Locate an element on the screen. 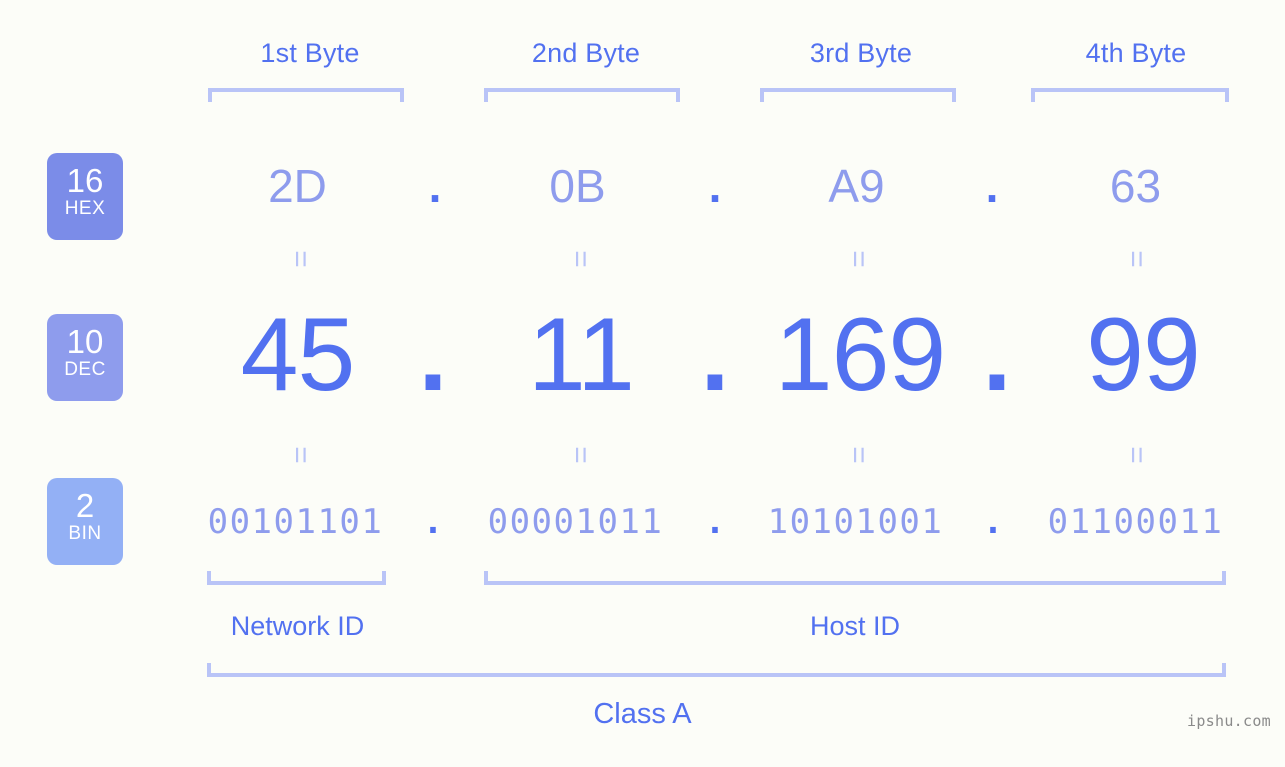  byte-header-1: 1st Byte is located at coordinates (310, 53).